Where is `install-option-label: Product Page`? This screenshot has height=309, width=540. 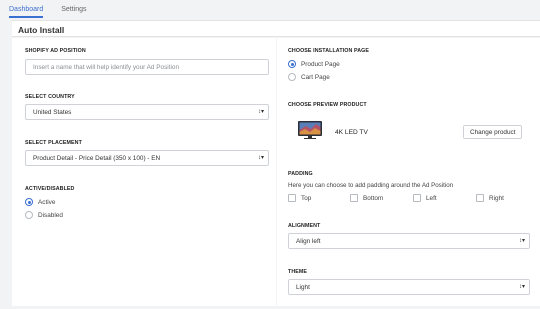 install-option-label: Product Page is located at coordinates (320, 64).